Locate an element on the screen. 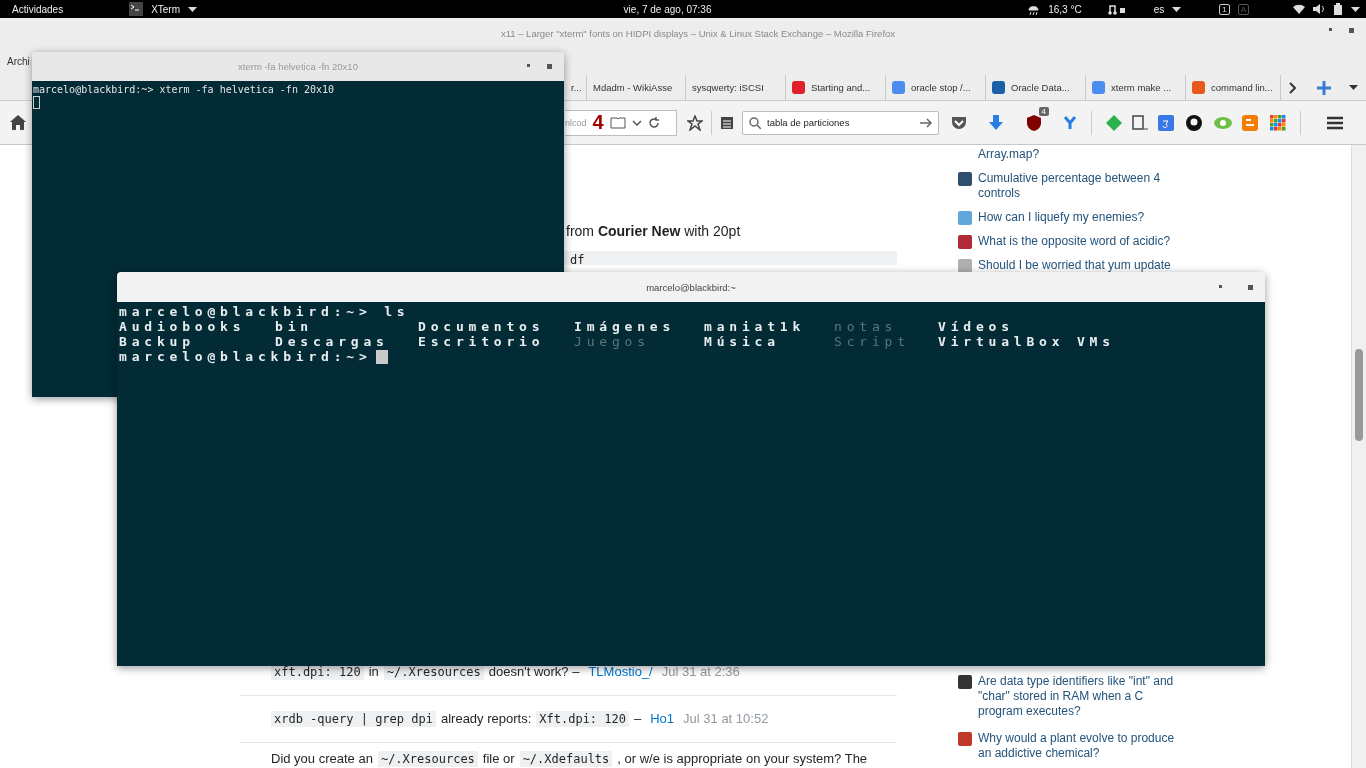 Image resolution: width=1366 pixels, height=768 pixels. menu-item: Archi is located at coordinates (18, 61).